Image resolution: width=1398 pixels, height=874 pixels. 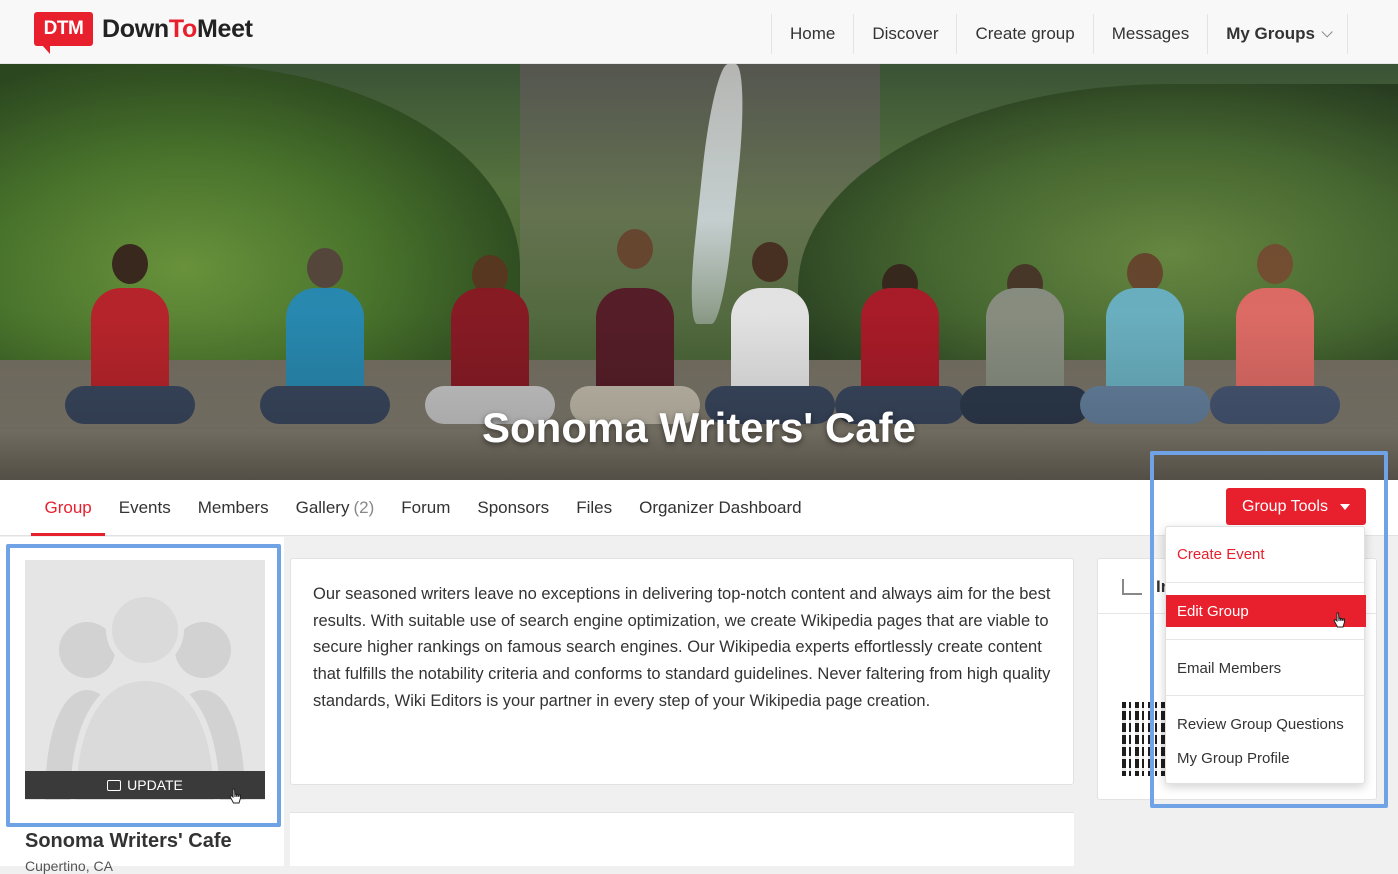 What do you see at coordinates (1327, 32) in the screenshot?
I see `chevron-down-icon` at bounding box center [1327, 32].